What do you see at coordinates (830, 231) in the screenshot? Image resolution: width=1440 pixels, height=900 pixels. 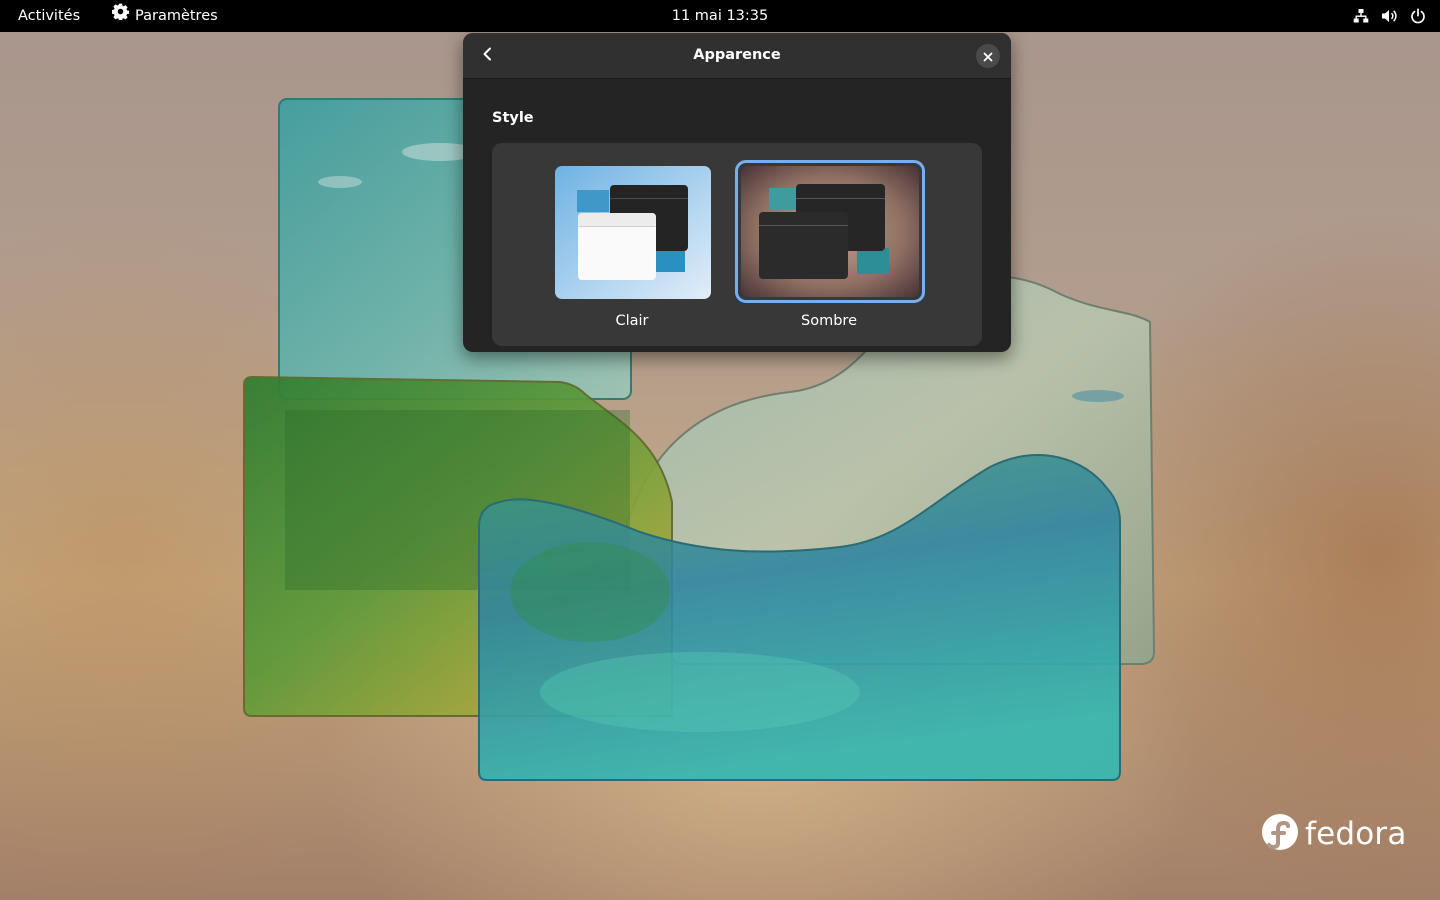 I see `dark-style-thumbnail` at bounding box center [830, 231].